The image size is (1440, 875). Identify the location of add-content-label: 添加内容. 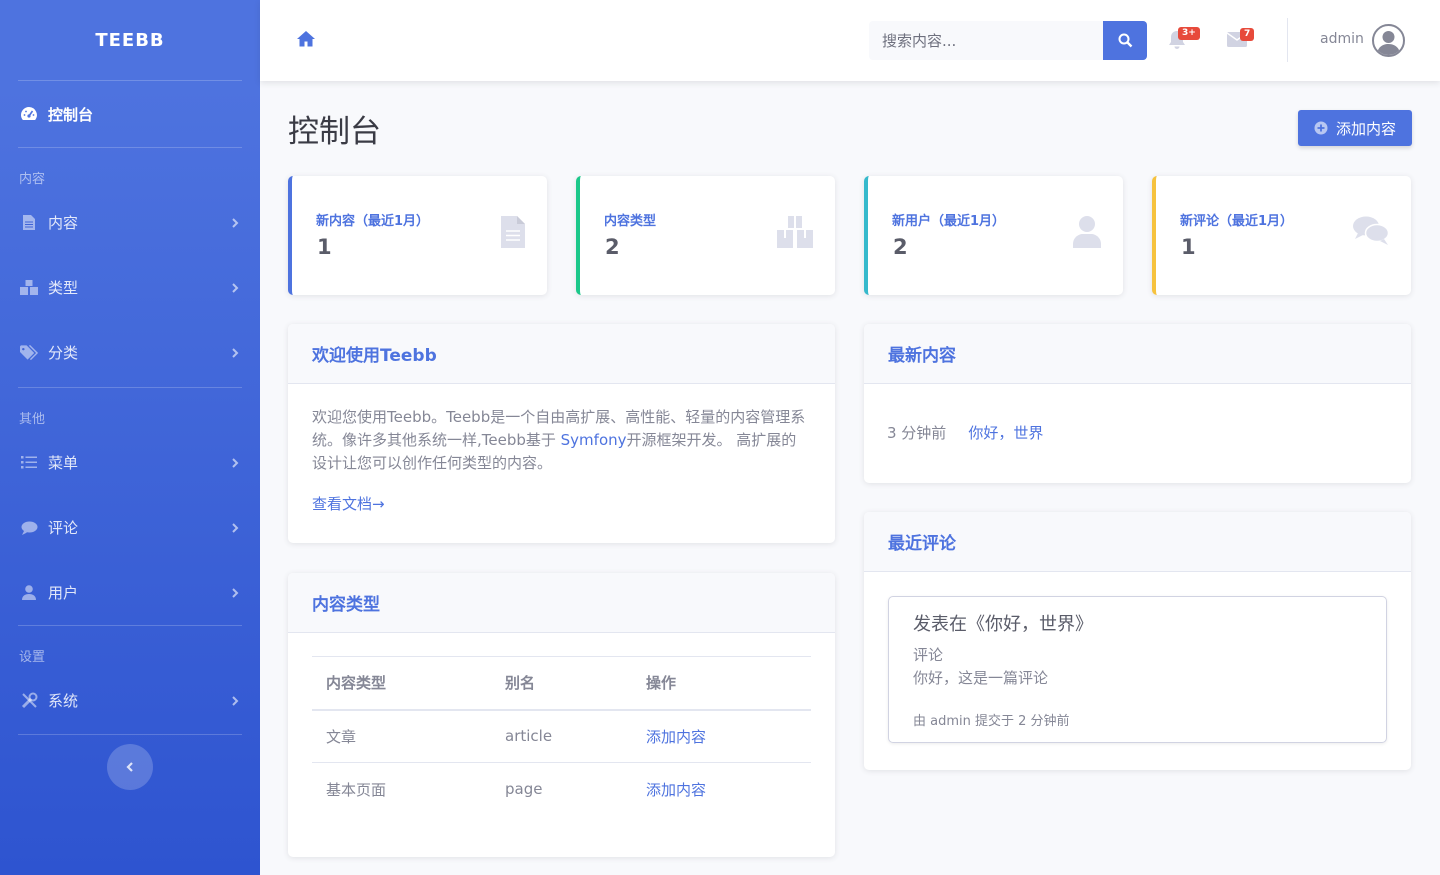
(1365, 128).